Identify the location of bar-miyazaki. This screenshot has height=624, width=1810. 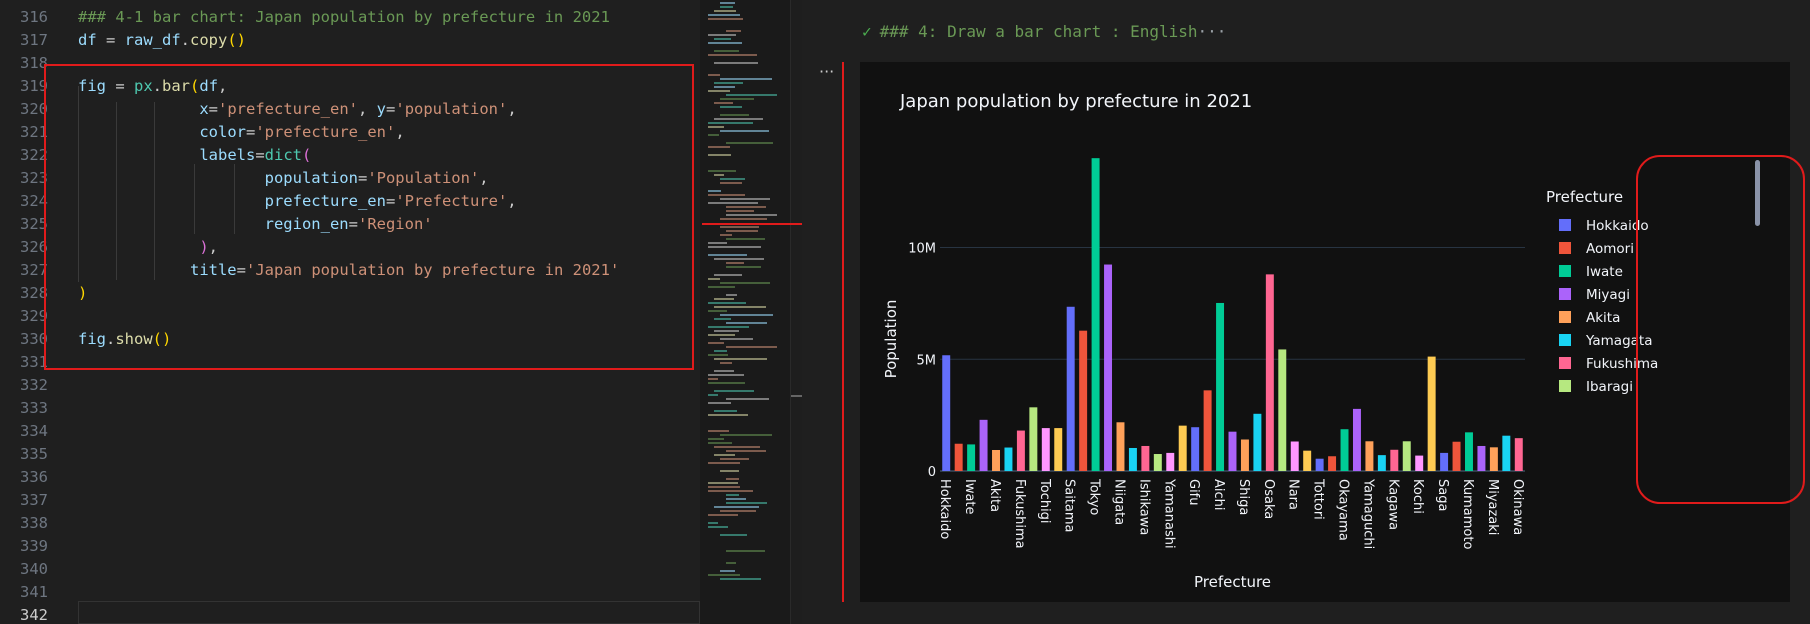
(1493, 459).